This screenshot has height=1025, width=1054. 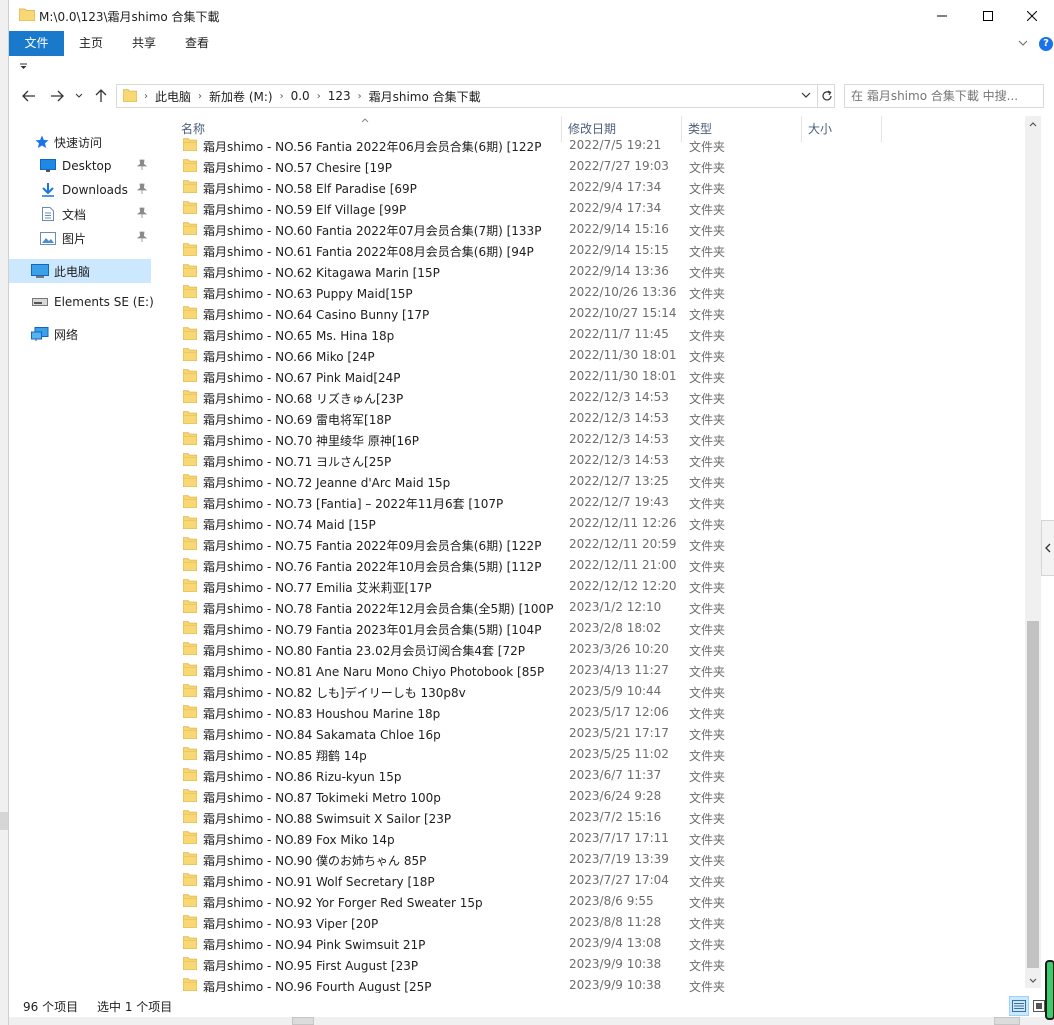 What do you see at coordinates (81, 302) in the screenshot?
I see `nav-elements-drive: Elements SE (E:)` at bounding box center [81, 302].